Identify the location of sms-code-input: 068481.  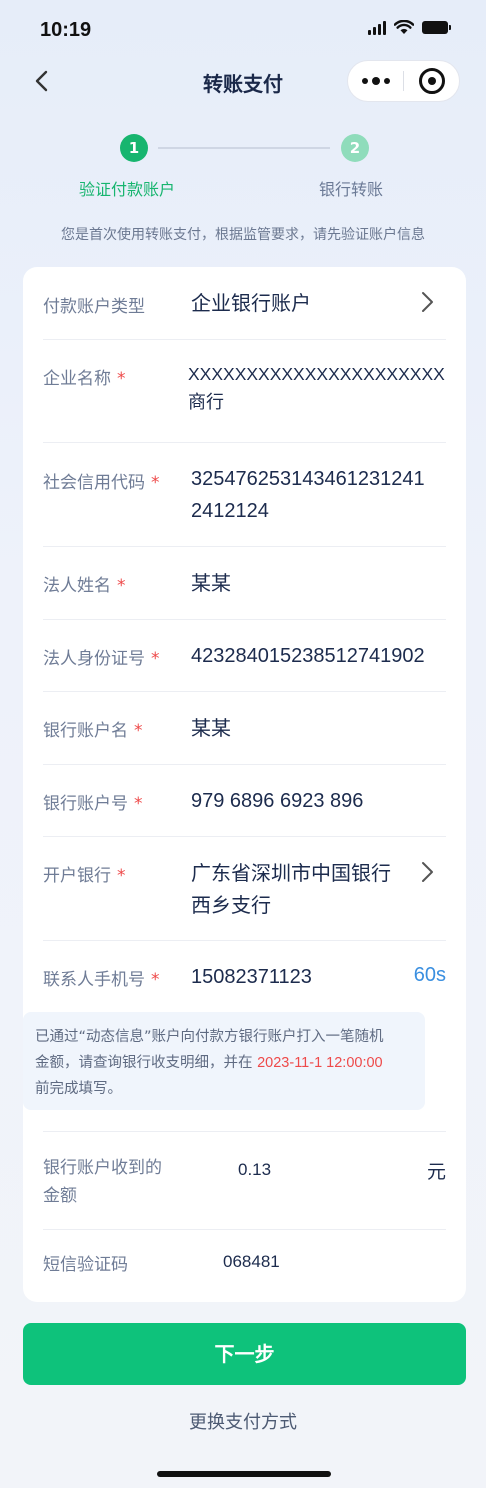
(251, 1262).